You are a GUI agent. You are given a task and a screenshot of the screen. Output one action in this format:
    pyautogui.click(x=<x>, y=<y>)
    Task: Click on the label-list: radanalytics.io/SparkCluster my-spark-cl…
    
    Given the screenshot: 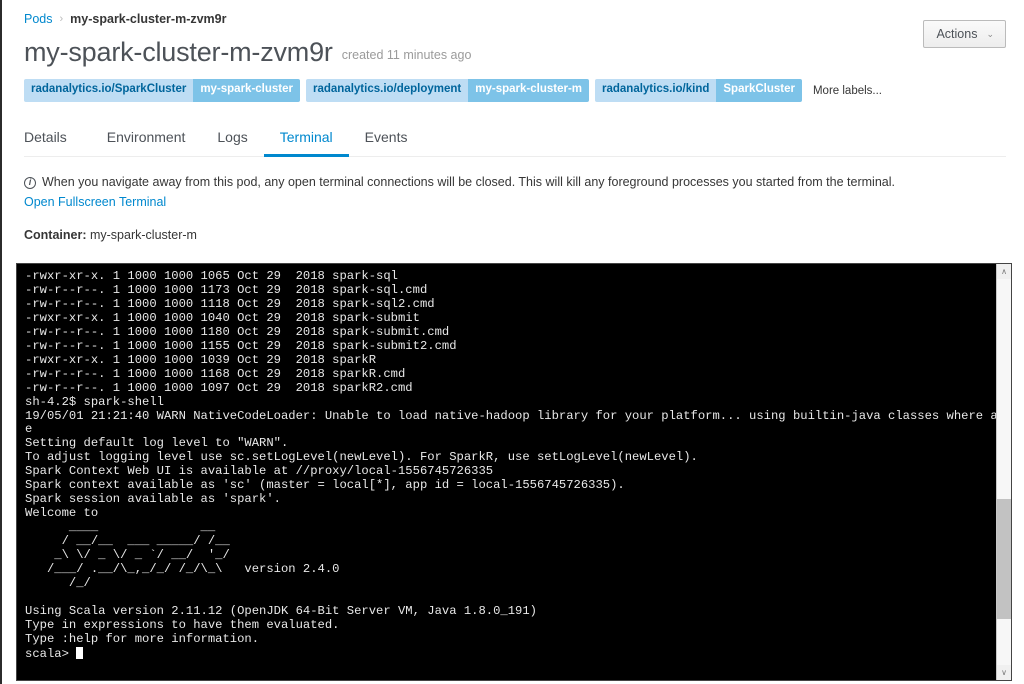 What is the action you would take?
    pyautogui.click(x=513, y=84)
    